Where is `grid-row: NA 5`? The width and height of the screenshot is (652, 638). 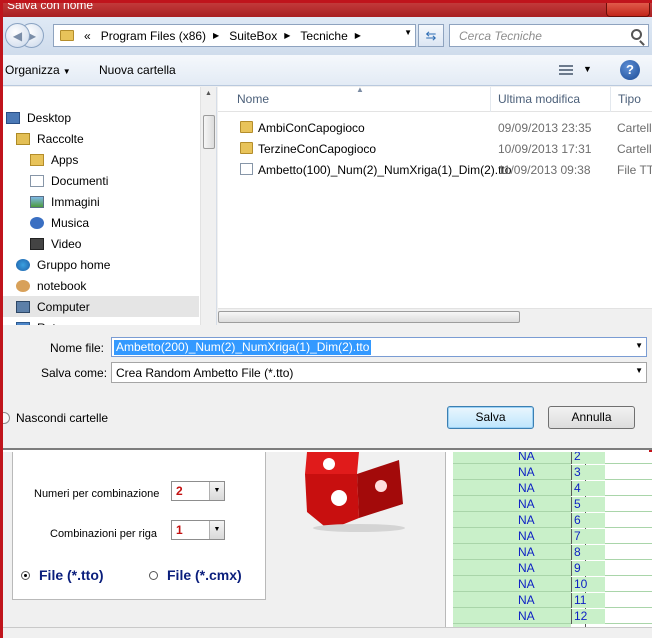
grid-row: NA 5 is located at coordinates (552, 504).